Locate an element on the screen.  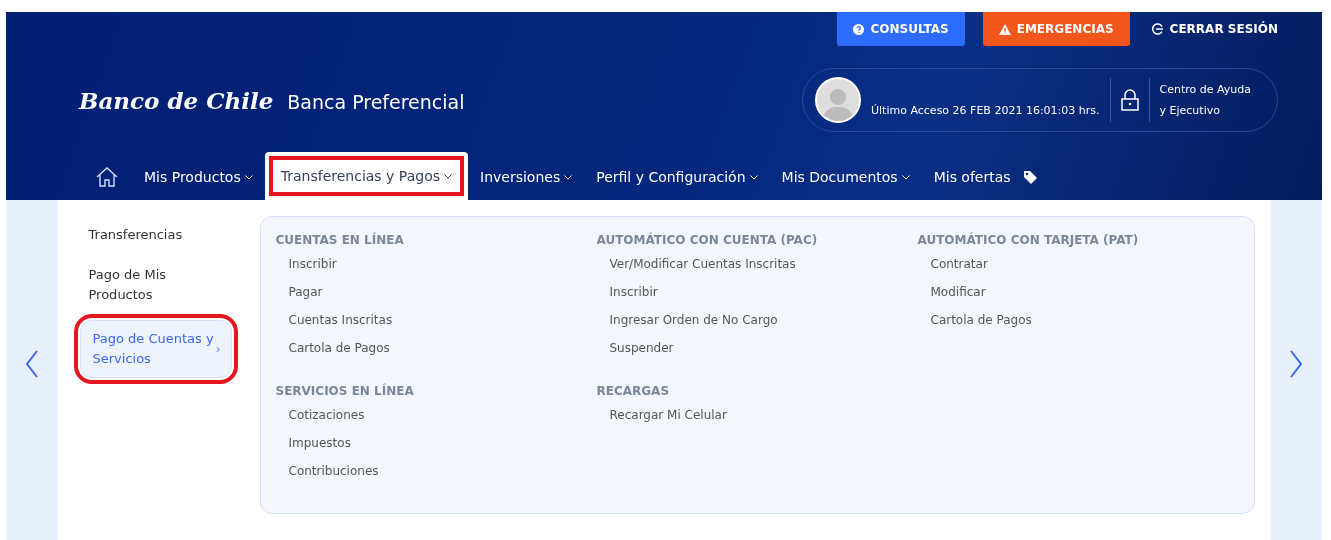
menu-link: Ingresar Orden de No Cargo is located at coordinates (693, 320).